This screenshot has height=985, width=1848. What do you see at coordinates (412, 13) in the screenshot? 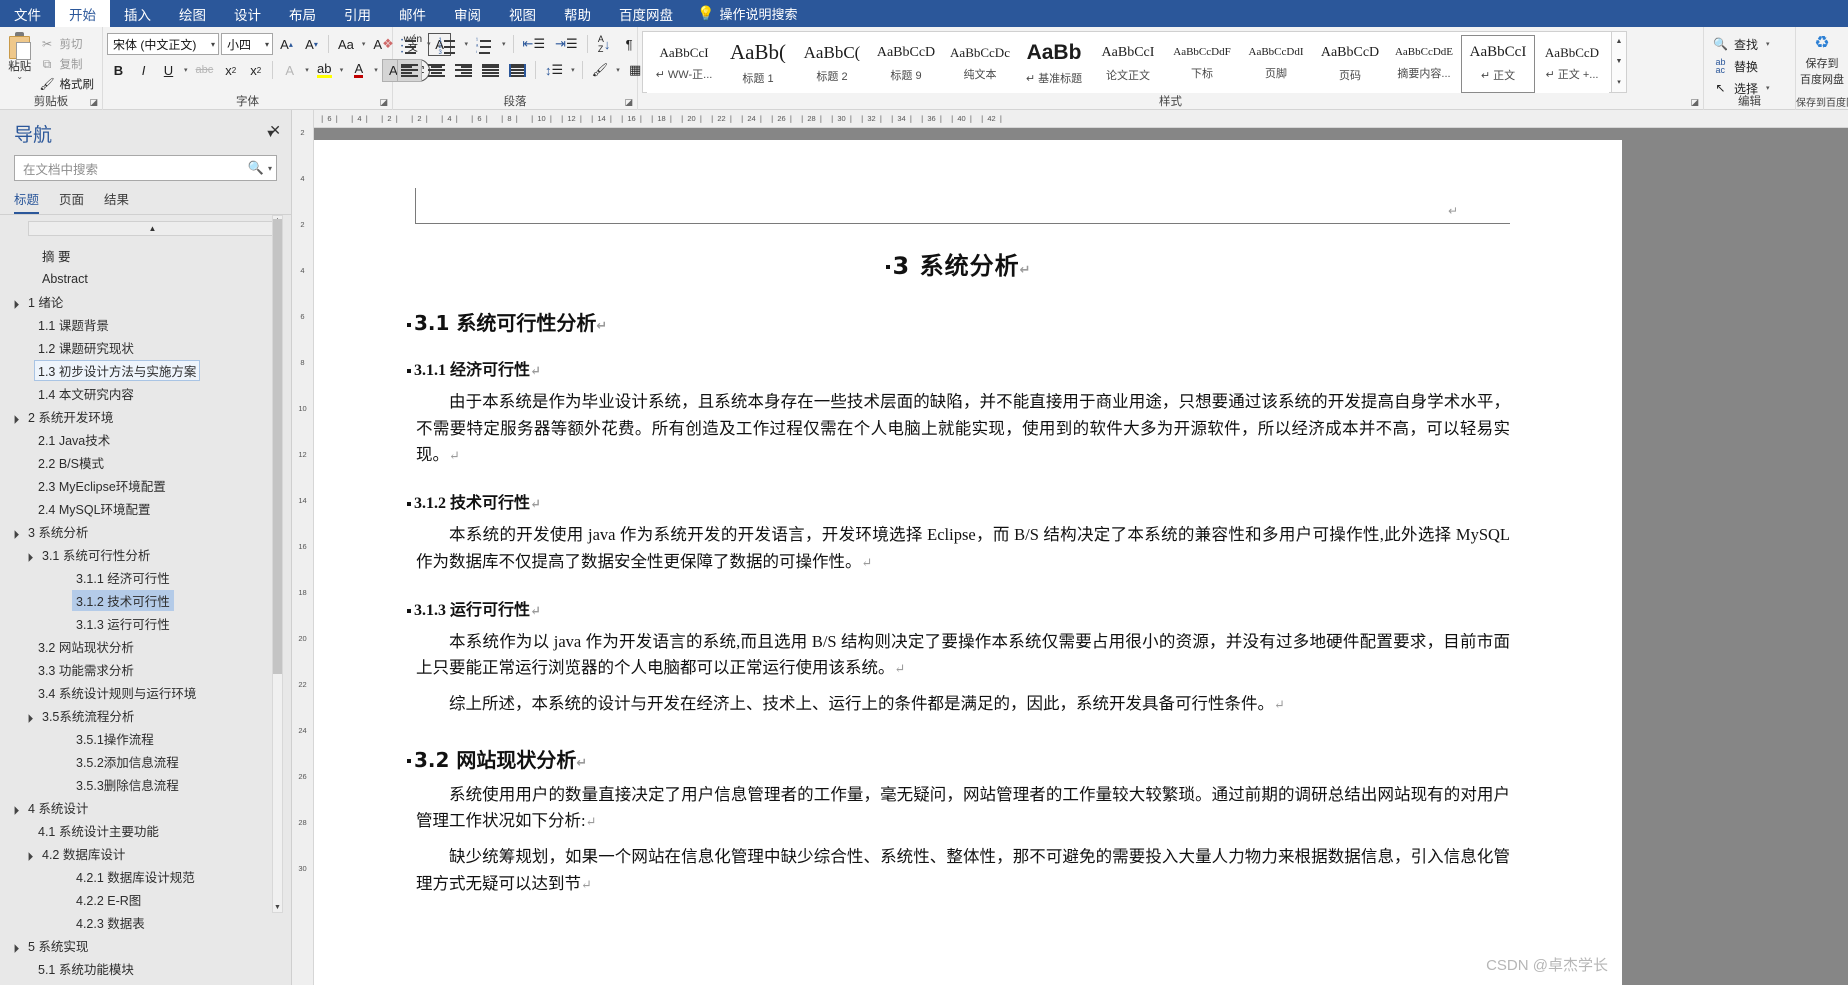
I see `ribbon-tab-7: 邮件` at bounding box center [412, 13].